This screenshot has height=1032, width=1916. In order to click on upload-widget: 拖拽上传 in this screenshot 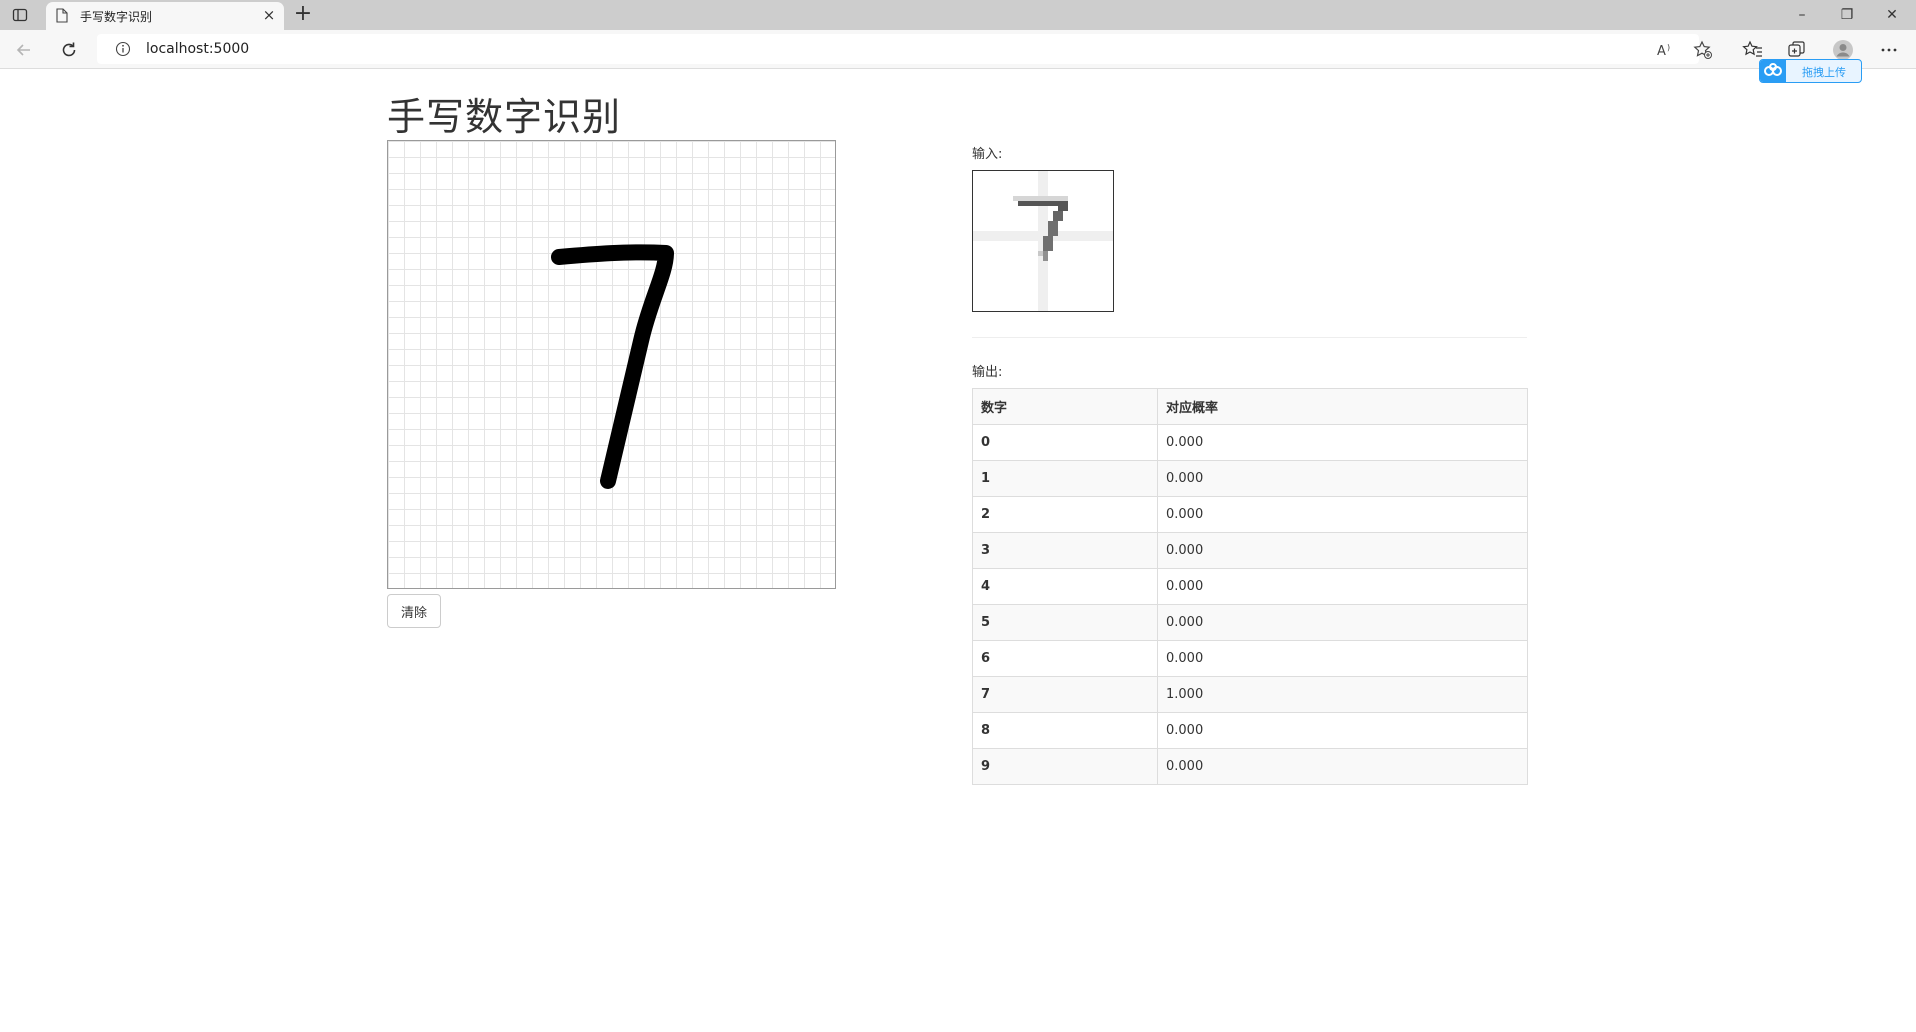, I will do `click(1810, 71)`.